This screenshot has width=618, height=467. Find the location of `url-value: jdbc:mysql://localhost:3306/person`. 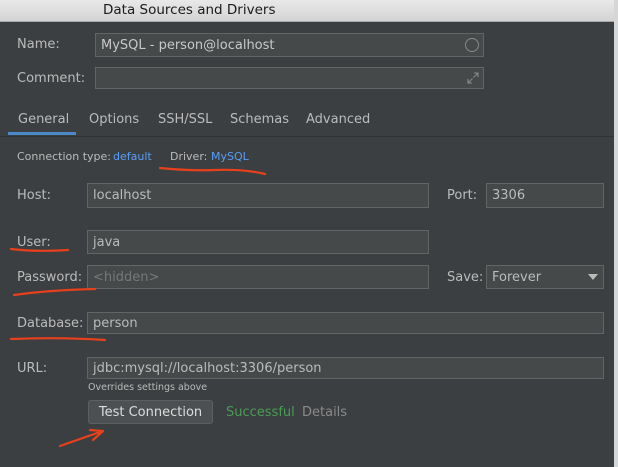

url-value: jdbc:mysql://localhost:3306/person is located at coordinates (207, 368).